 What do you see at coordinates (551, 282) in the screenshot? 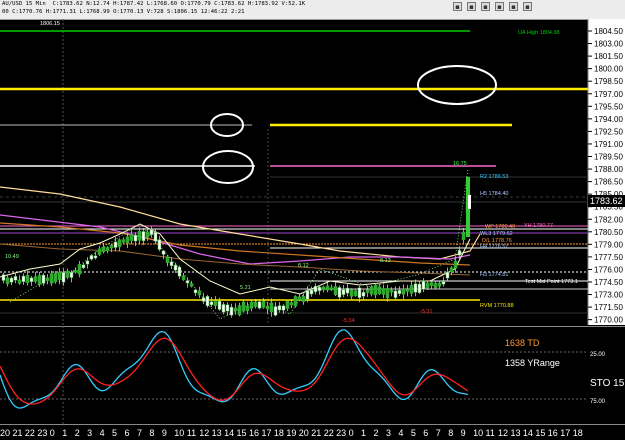
I see `test-mid-label: Test Mid Point 1773.1` at bounding box center [551, 282].